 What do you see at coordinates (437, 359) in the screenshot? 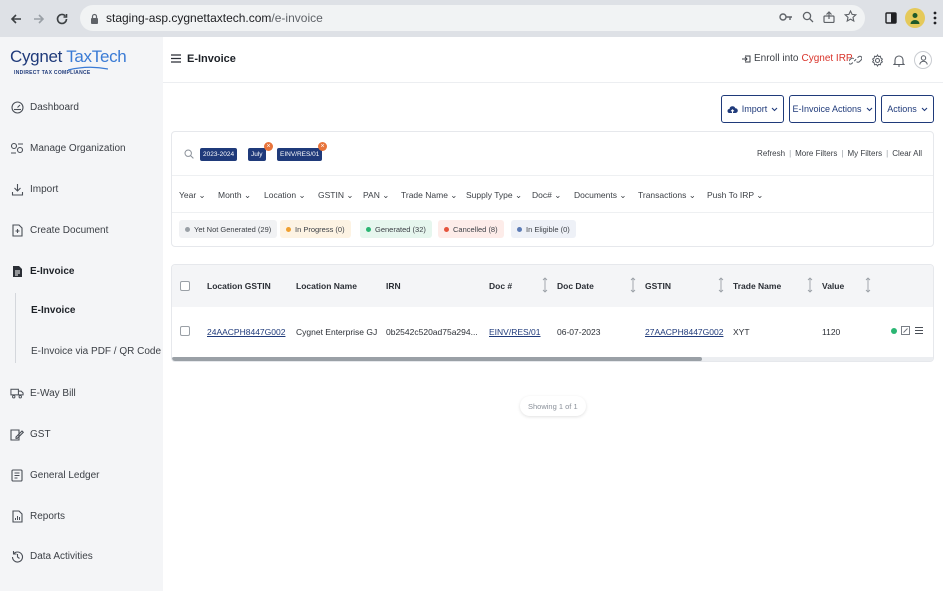
I see `scrollbar-thumb` at bounding box center [437, 359].